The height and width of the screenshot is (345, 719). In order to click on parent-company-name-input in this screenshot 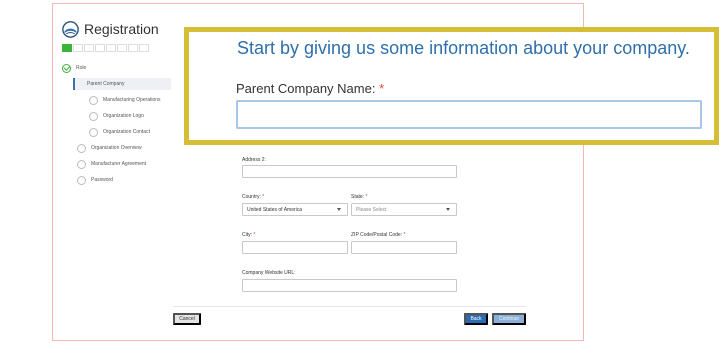, I will do `click(469, 114)`.